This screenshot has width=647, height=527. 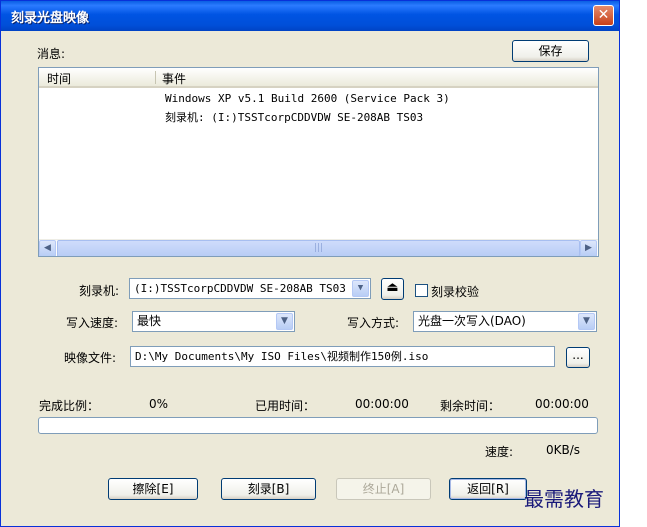 I want to click on scroll-left-button: ◀, so click(x=47, y=248).